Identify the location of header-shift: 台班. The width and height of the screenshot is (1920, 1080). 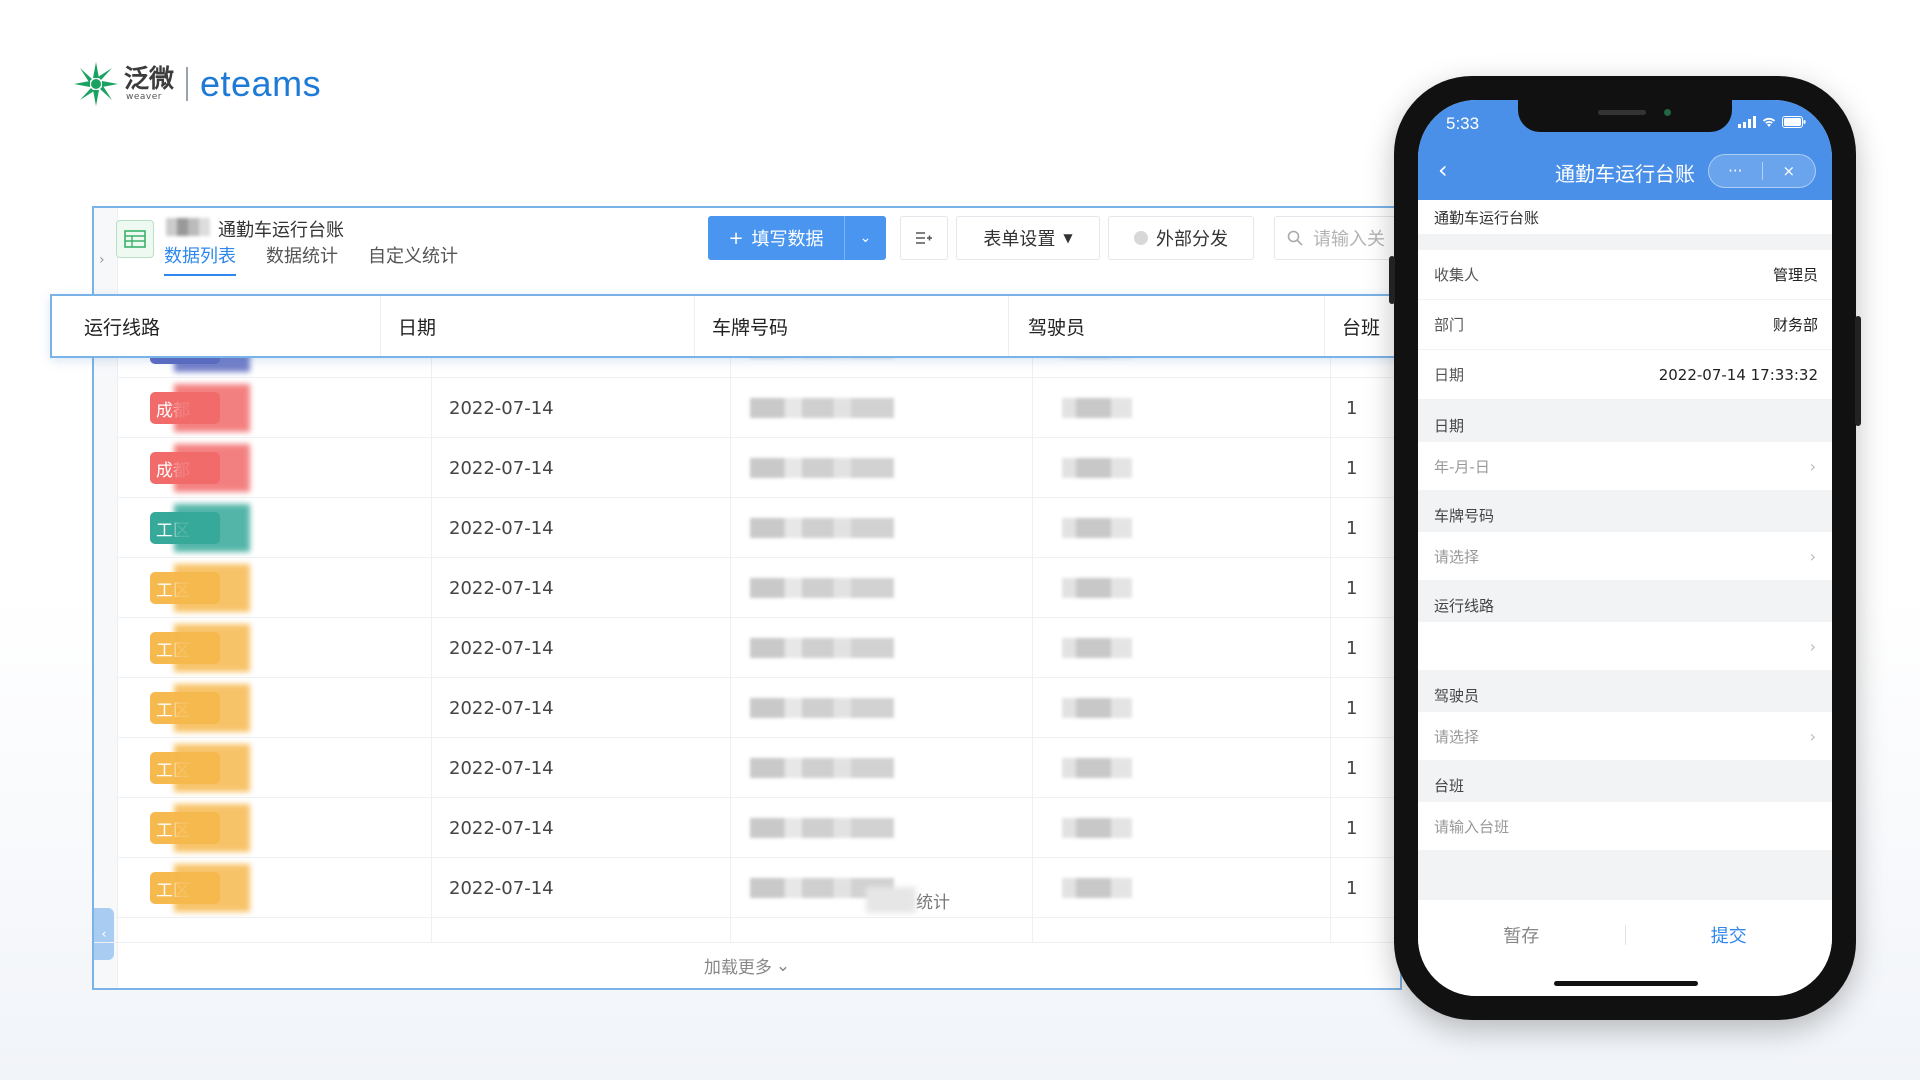
(1361, 326).